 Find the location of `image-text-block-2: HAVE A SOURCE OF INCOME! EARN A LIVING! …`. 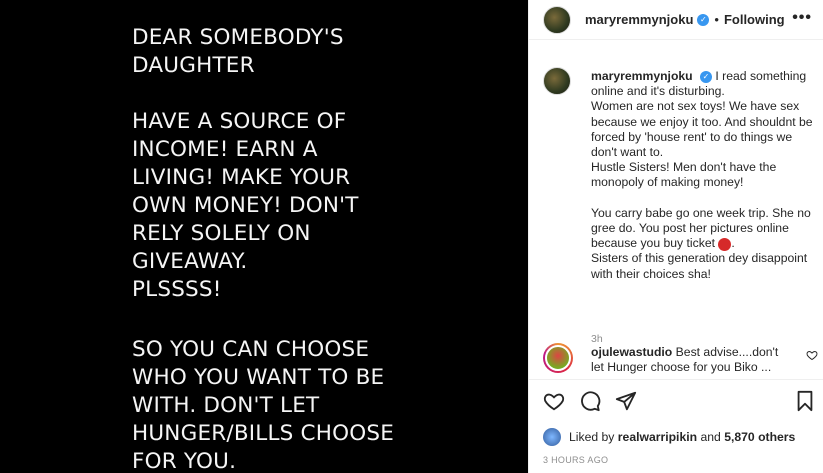

image-text-block-2: HAVE A SOURCE OF INCOME! EARN A LIVING! … is located at coordinates (245, 205).